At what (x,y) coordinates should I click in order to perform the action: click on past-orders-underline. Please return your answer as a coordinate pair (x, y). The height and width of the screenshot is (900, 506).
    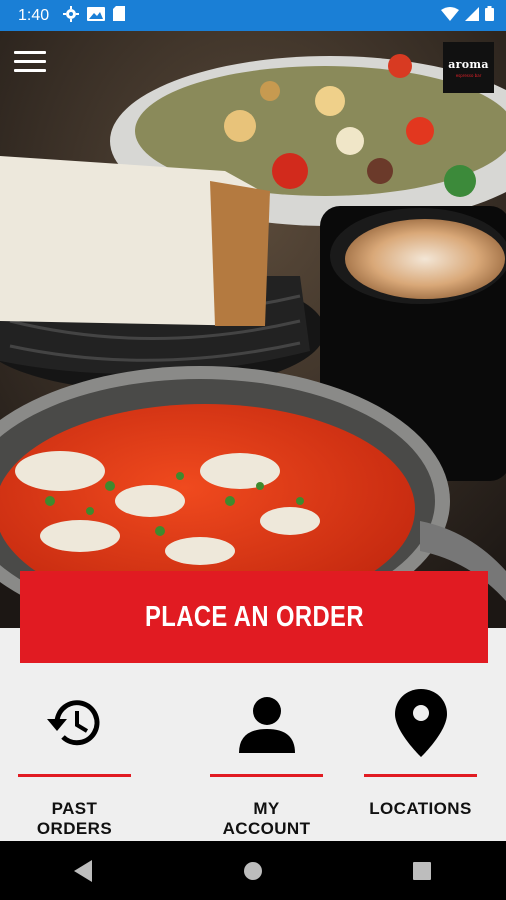
    Looking at the image, I should click on (74, 775).